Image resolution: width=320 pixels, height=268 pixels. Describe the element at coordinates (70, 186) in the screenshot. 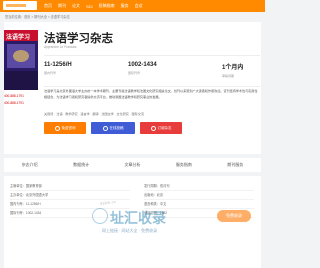

I see `info-row: 主管单位：国家教育部` at that location.